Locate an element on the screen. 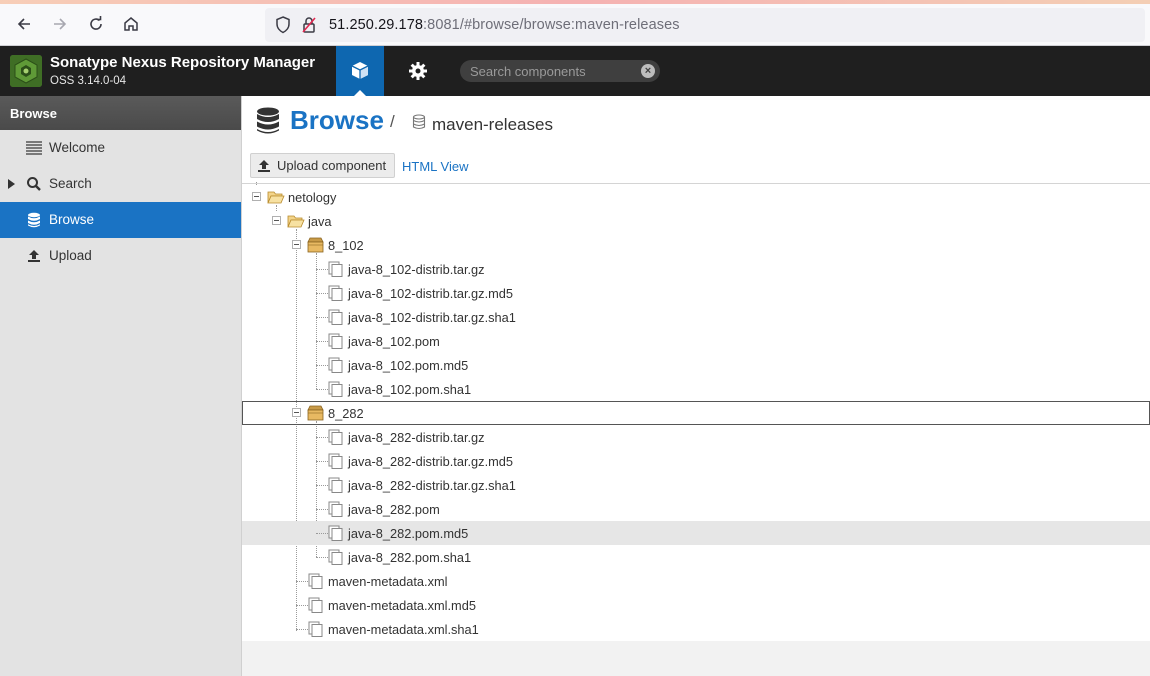 Image resolution: width=1150 pixels, height=676 pixels. browse-mode-button is located at coordinates (360, 71).